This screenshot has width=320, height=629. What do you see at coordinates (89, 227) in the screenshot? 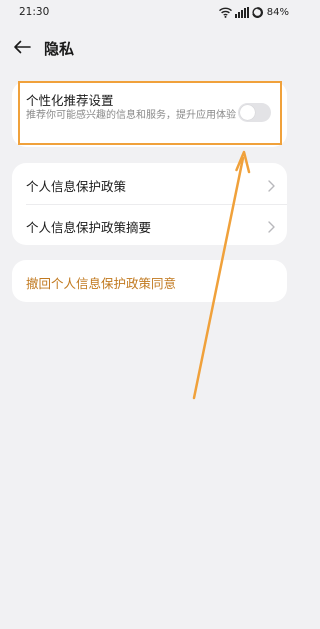
I see `list-item-label: 个人信息保护政策摘要` at bounding box center [89, 227].